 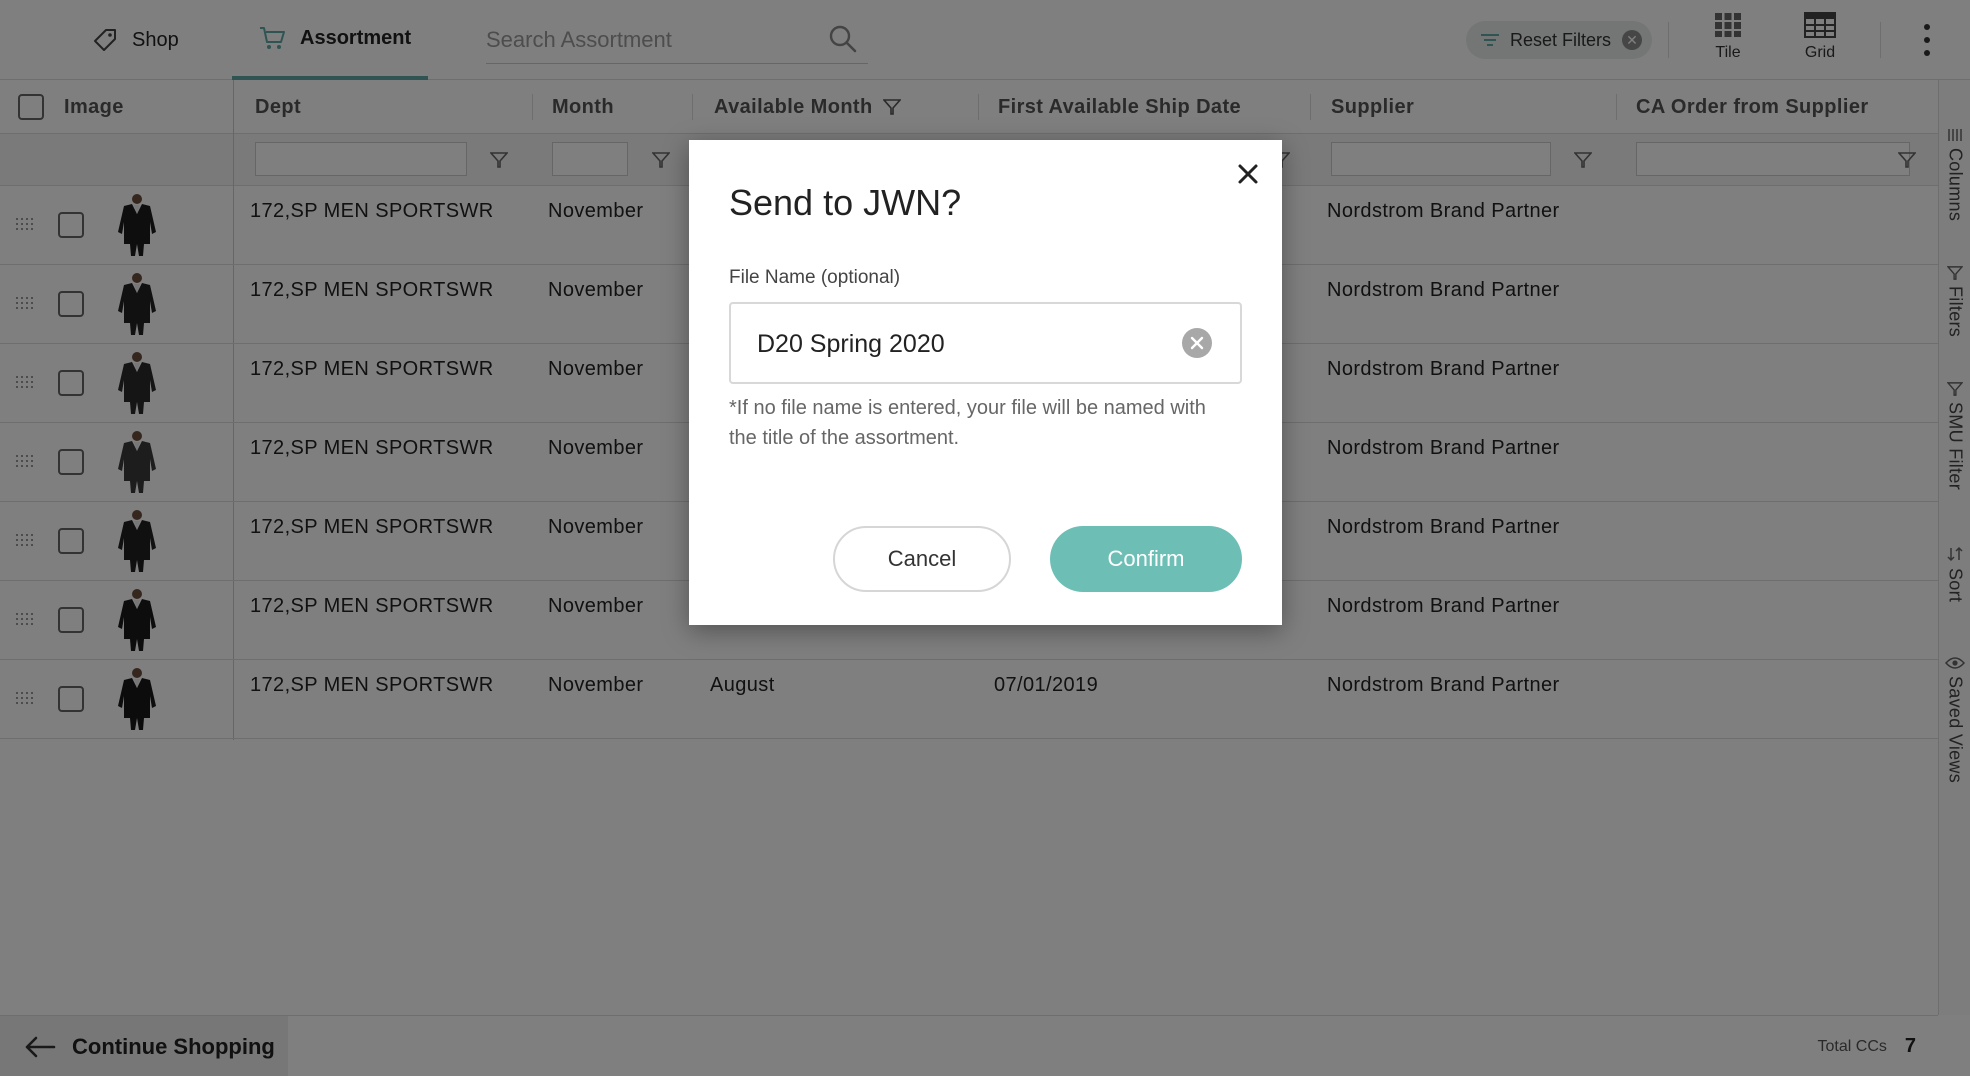 I want to click on file-name-label: File Name (optional), so click(x=815, y=277).